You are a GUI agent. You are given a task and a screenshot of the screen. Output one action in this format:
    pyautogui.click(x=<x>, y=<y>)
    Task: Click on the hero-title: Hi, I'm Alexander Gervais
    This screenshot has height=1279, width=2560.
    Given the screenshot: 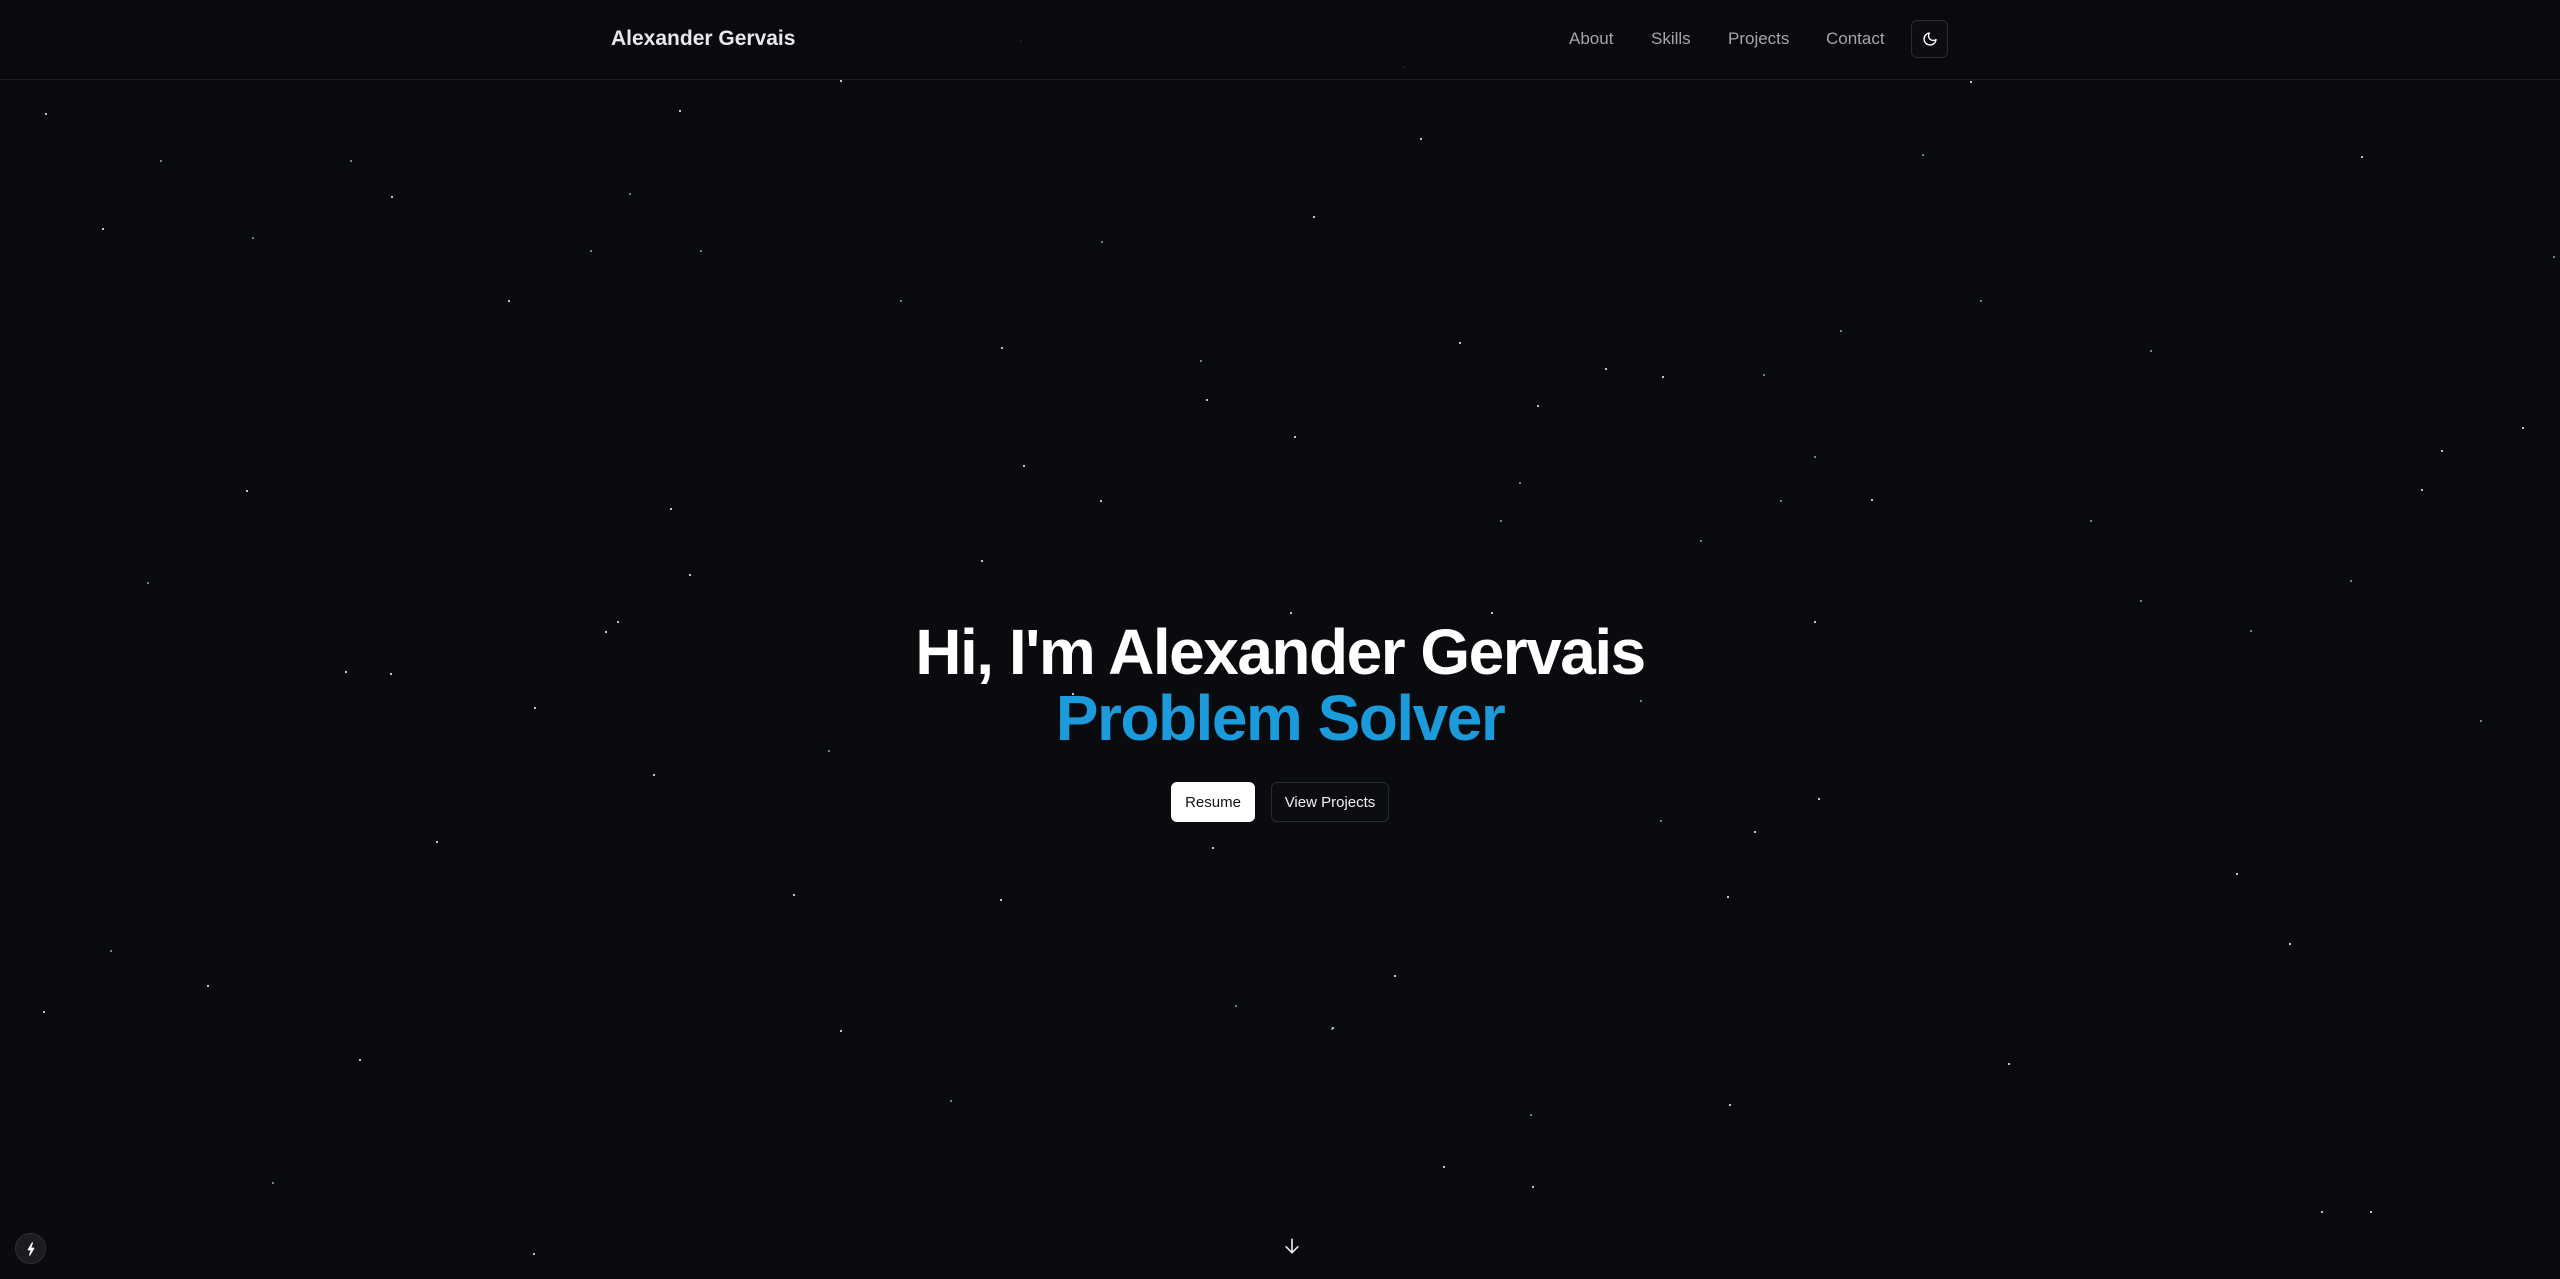 What is the action you would take?
    pyautogui.click(x=1280, y=652)
    